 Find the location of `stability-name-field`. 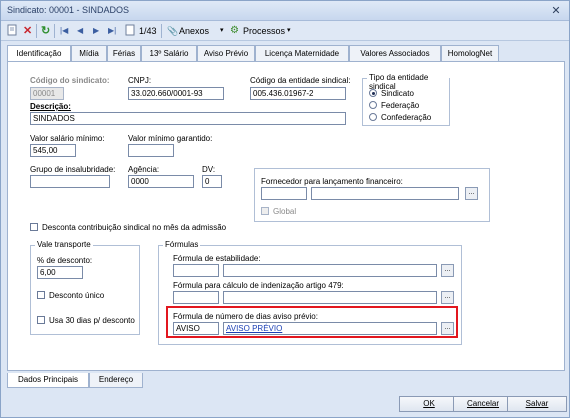

stability-name-field is located at coordinates (330, 270).